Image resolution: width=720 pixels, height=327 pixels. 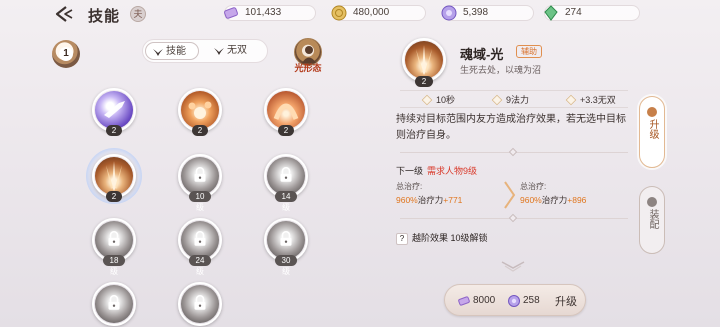 I want to click on skill-slot: 24级, so click(x=200, y=247).